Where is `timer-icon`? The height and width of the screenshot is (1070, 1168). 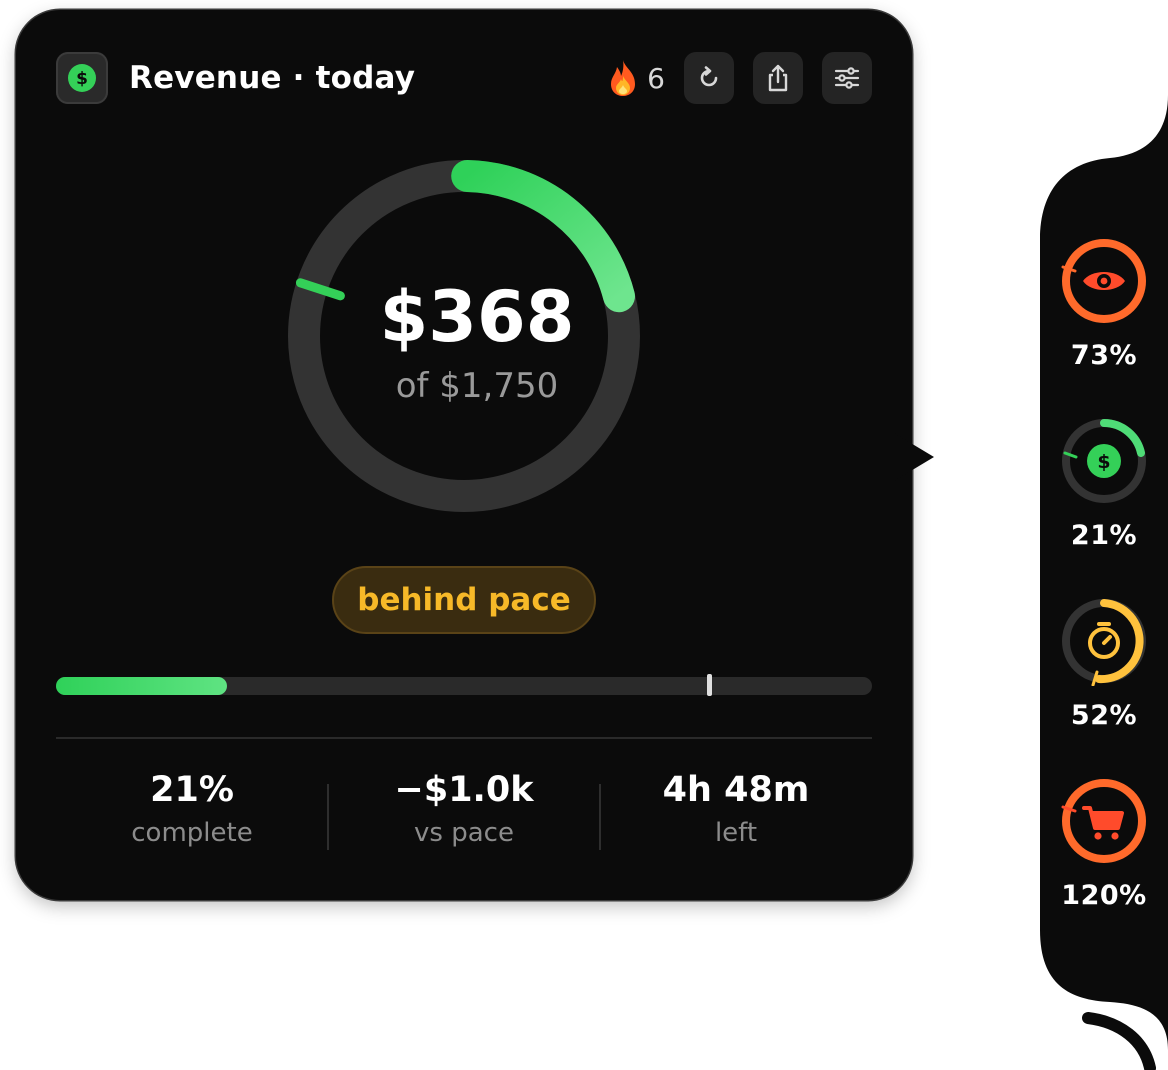 timer-icon is located at coordinates (1104, 640).